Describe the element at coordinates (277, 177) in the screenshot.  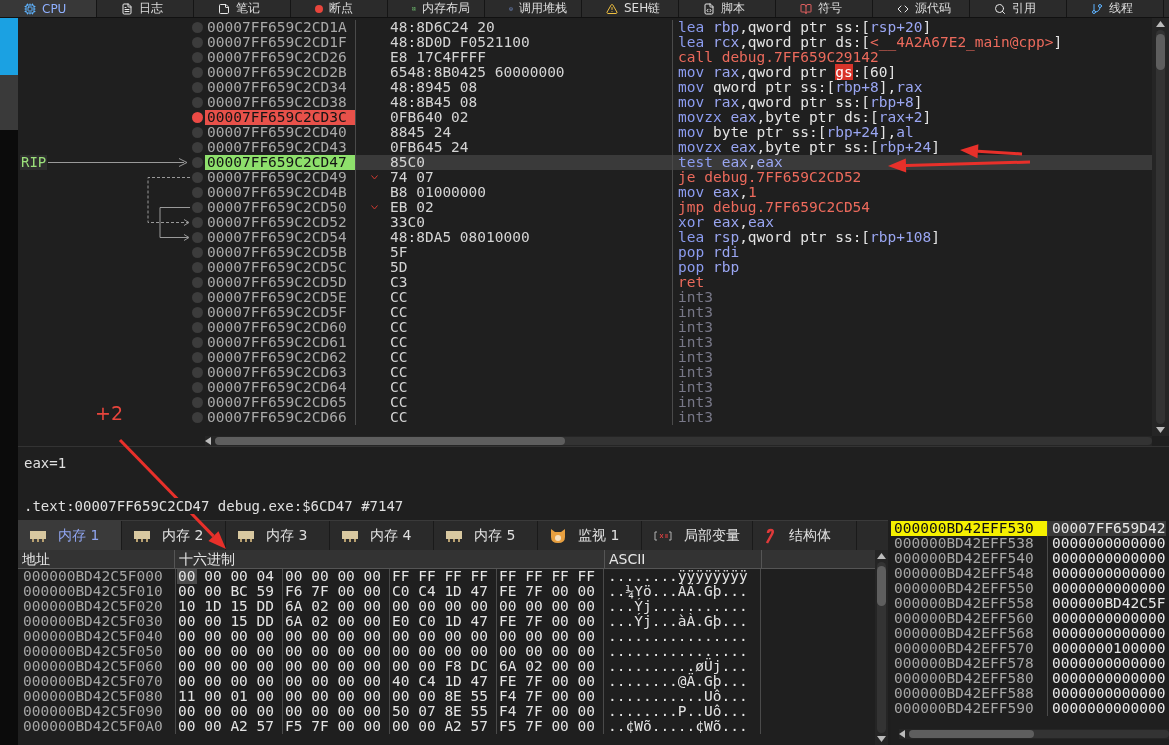
I see `address-cell-text: 00007FF659C2CD49` at that location.